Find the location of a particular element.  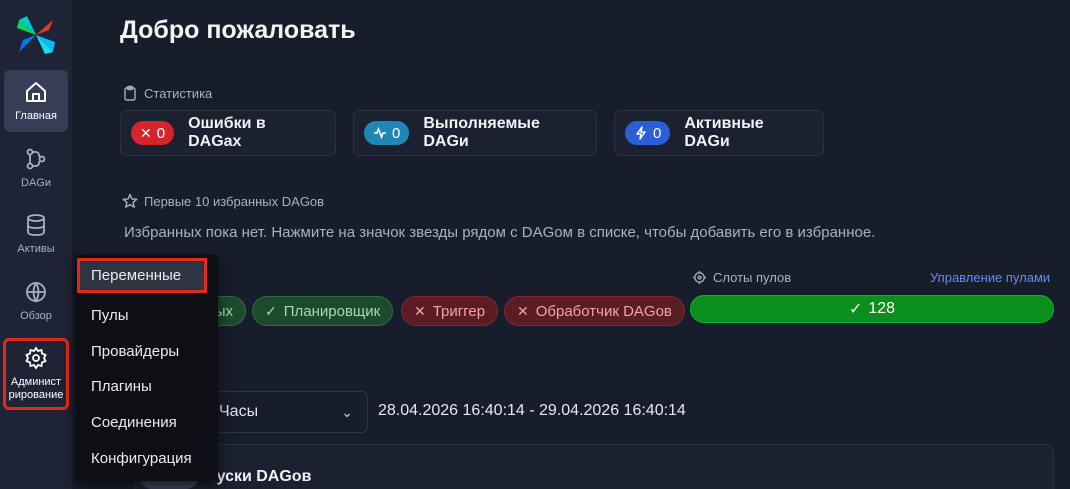

favorites-heading: Первые 10 избранных DAGов is located at coordinates (223, 201).